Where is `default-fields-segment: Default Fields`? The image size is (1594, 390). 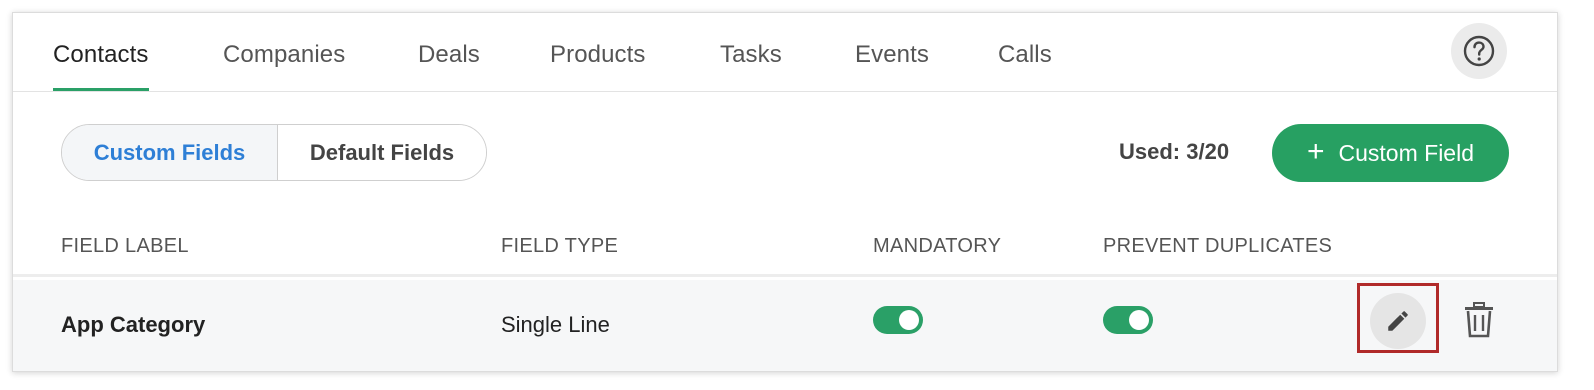
default-fields-segment: Default Fields is located at coordinates (382, 152).